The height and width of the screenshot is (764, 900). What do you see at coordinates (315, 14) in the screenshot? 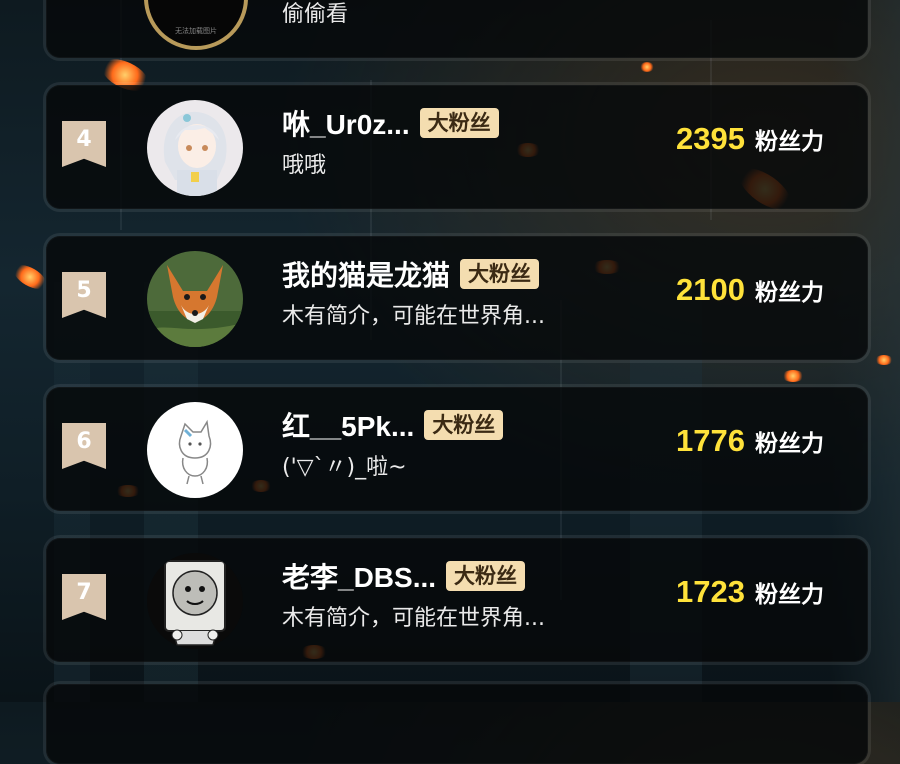
I see `user-bio: 偷偷看` at bounding box center [315, 14].